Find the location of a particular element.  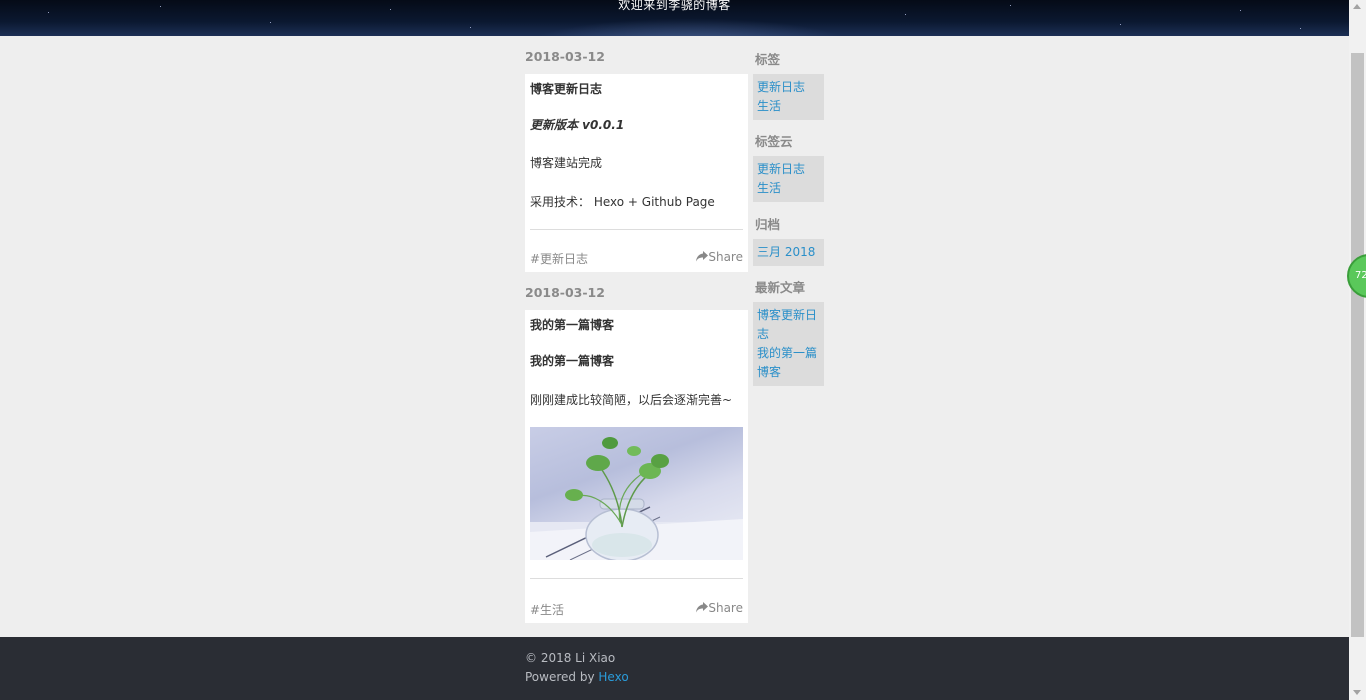

sidebar-tags-list: 更新日志 生活 is located at coordinates (788, 97).